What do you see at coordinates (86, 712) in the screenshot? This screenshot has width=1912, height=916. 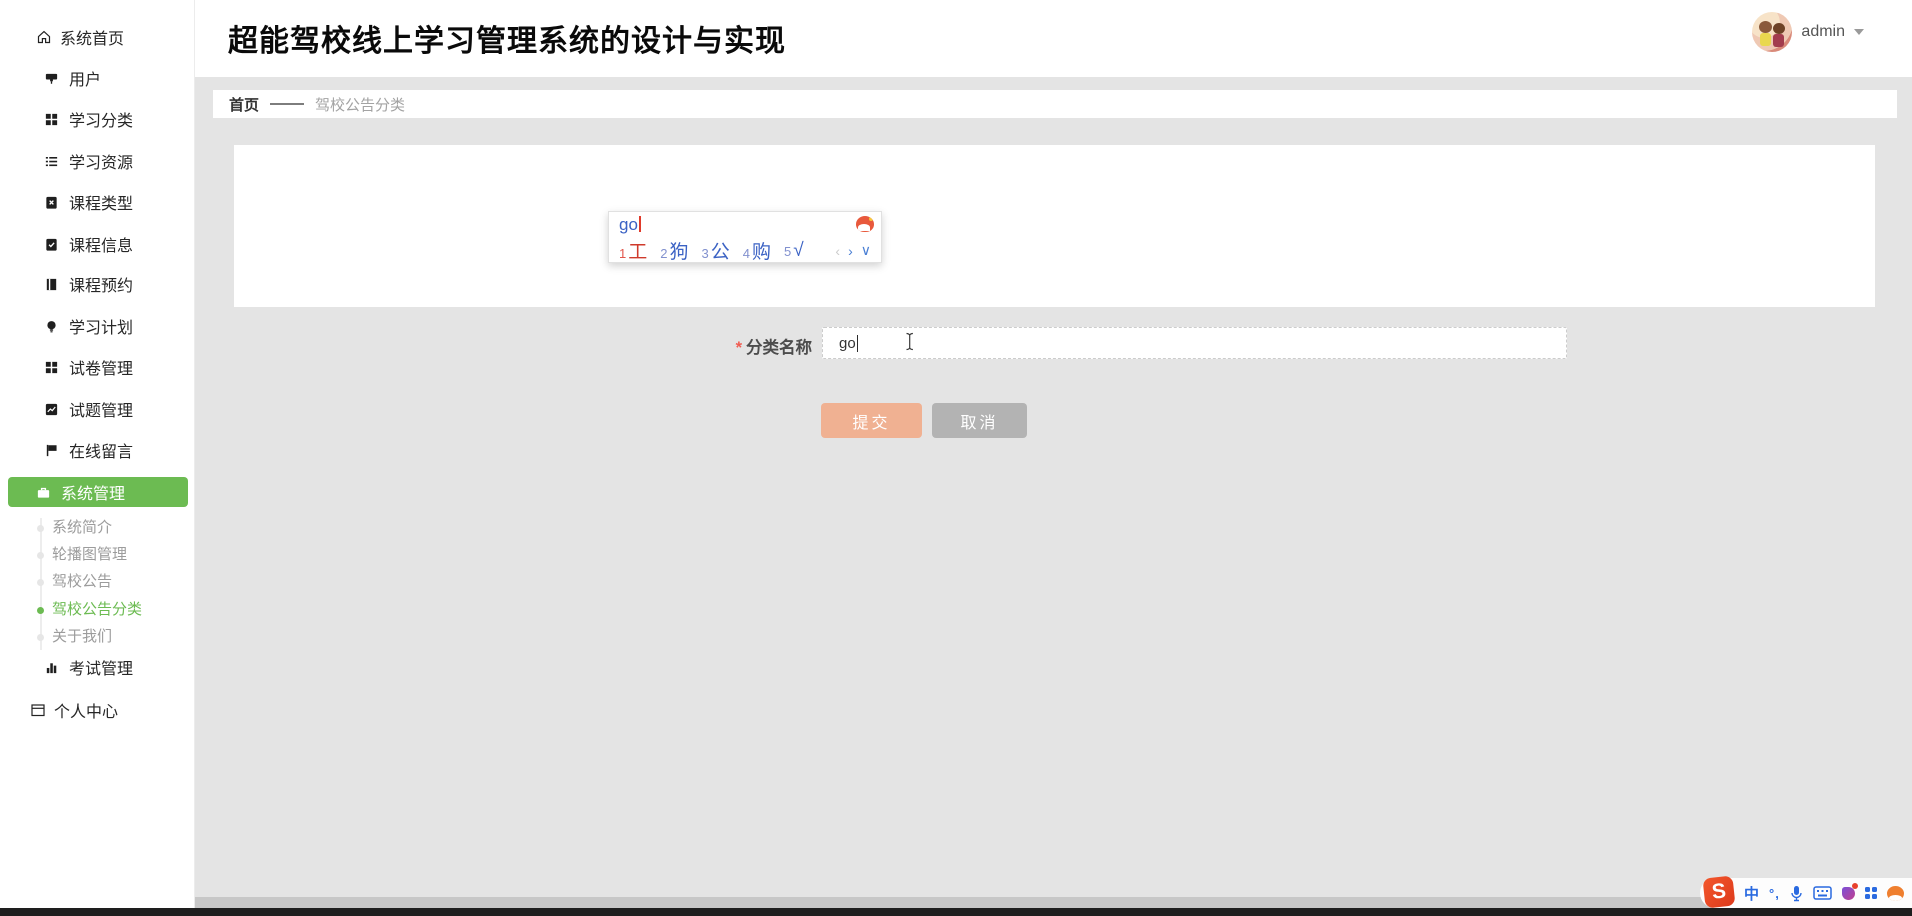 I see `sidebar-item-label: 个人中心` at bounding box center [86, 712].